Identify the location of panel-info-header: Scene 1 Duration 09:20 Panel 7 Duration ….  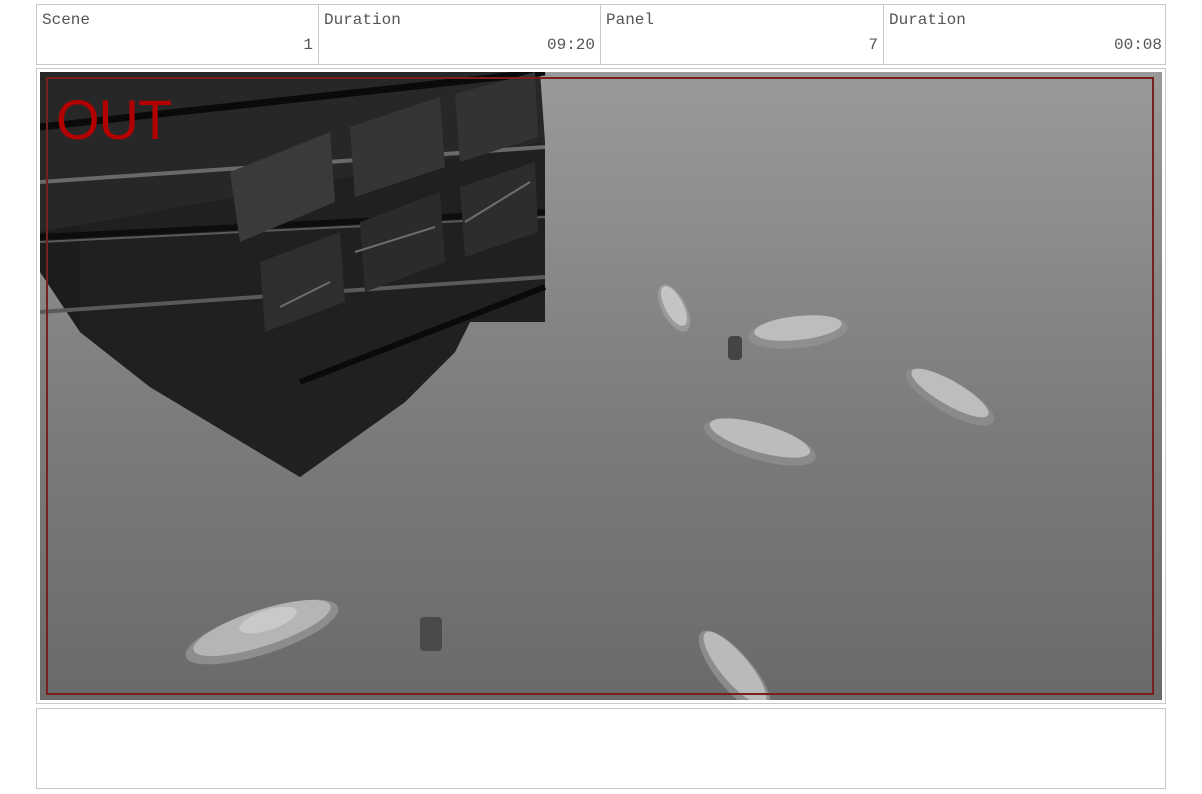
(601, 34).